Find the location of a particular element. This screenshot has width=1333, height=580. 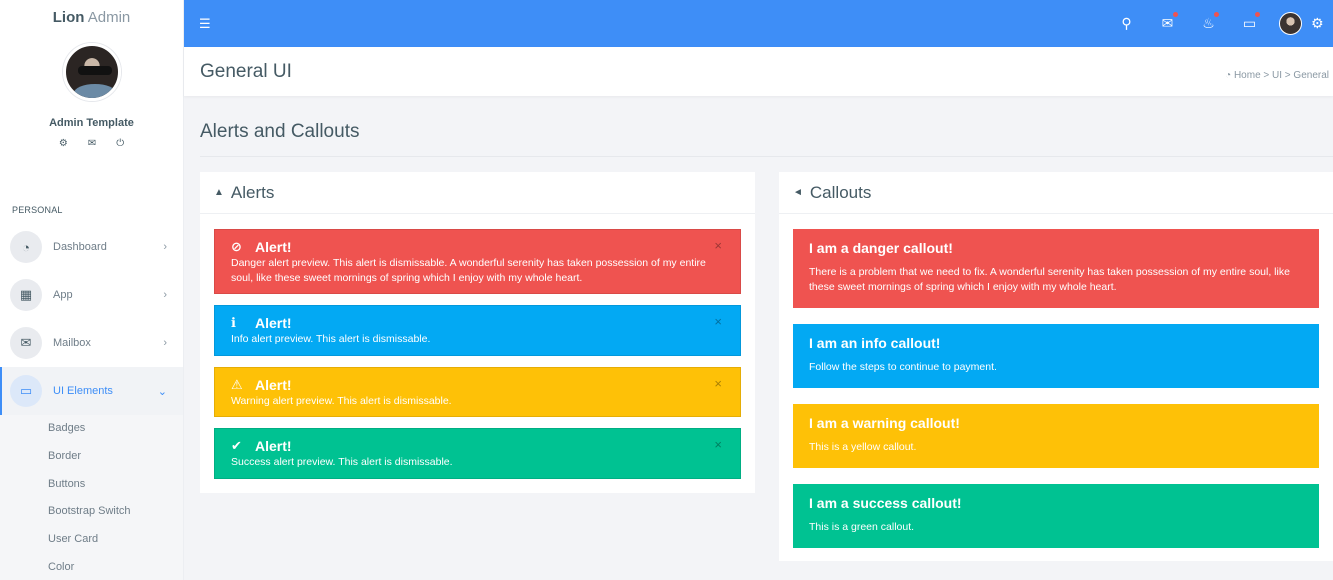

sidebar-item-ui-elements: ▭ UI Elements ⌄ is located at coordinates (91, 391).